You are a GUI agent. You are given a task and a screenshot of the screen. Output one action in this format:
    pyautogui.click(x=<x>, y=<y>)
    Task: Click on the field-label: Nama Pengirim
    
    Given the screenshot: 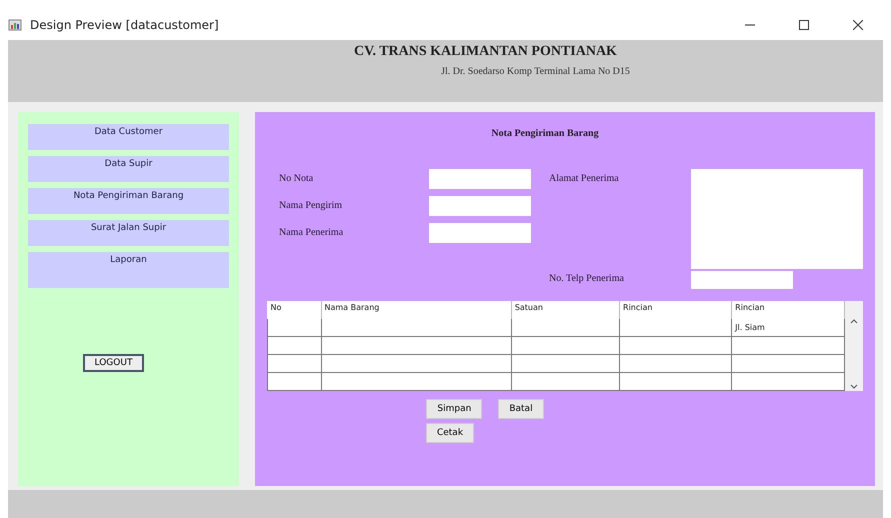 What is the action you would take?
    pyautogui.click(x=311, y=206)
    